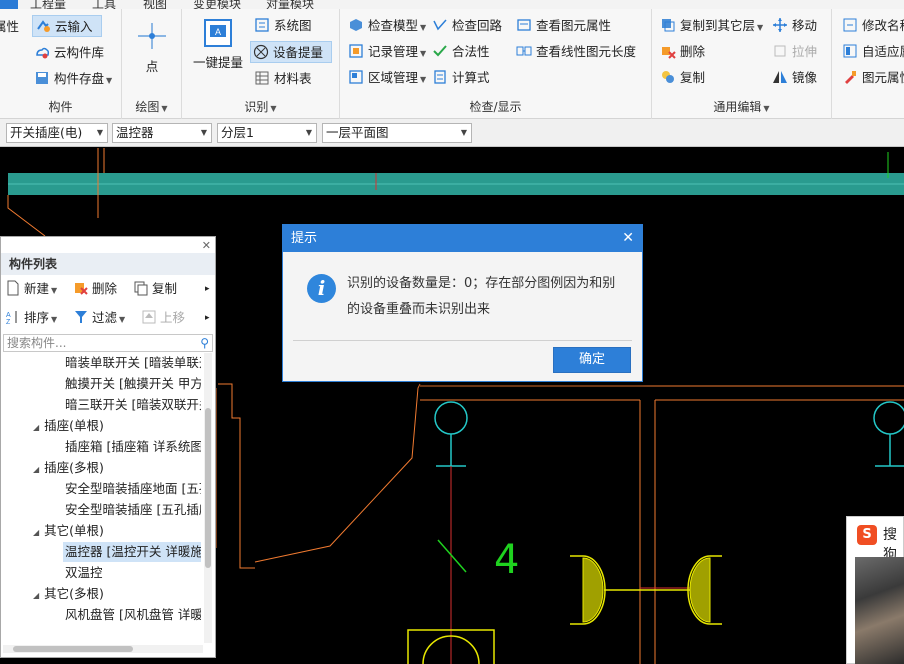 This screenshot has height=664, width=904. What do you see at coordinates (291, 52) in the screenshot?
I see `device-quantity-button: 设备提量` at bounding box center [291, 52].